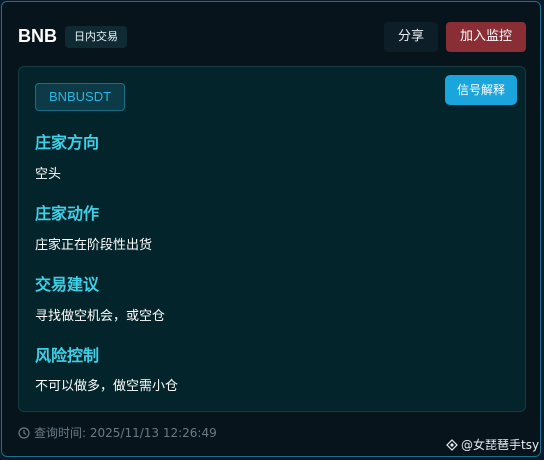 The image size is (544, 460). Describe the element at coordinates (94, 245) in the screenshot. I see `section-text-action: 庄家正在阶段性出货` at that location.